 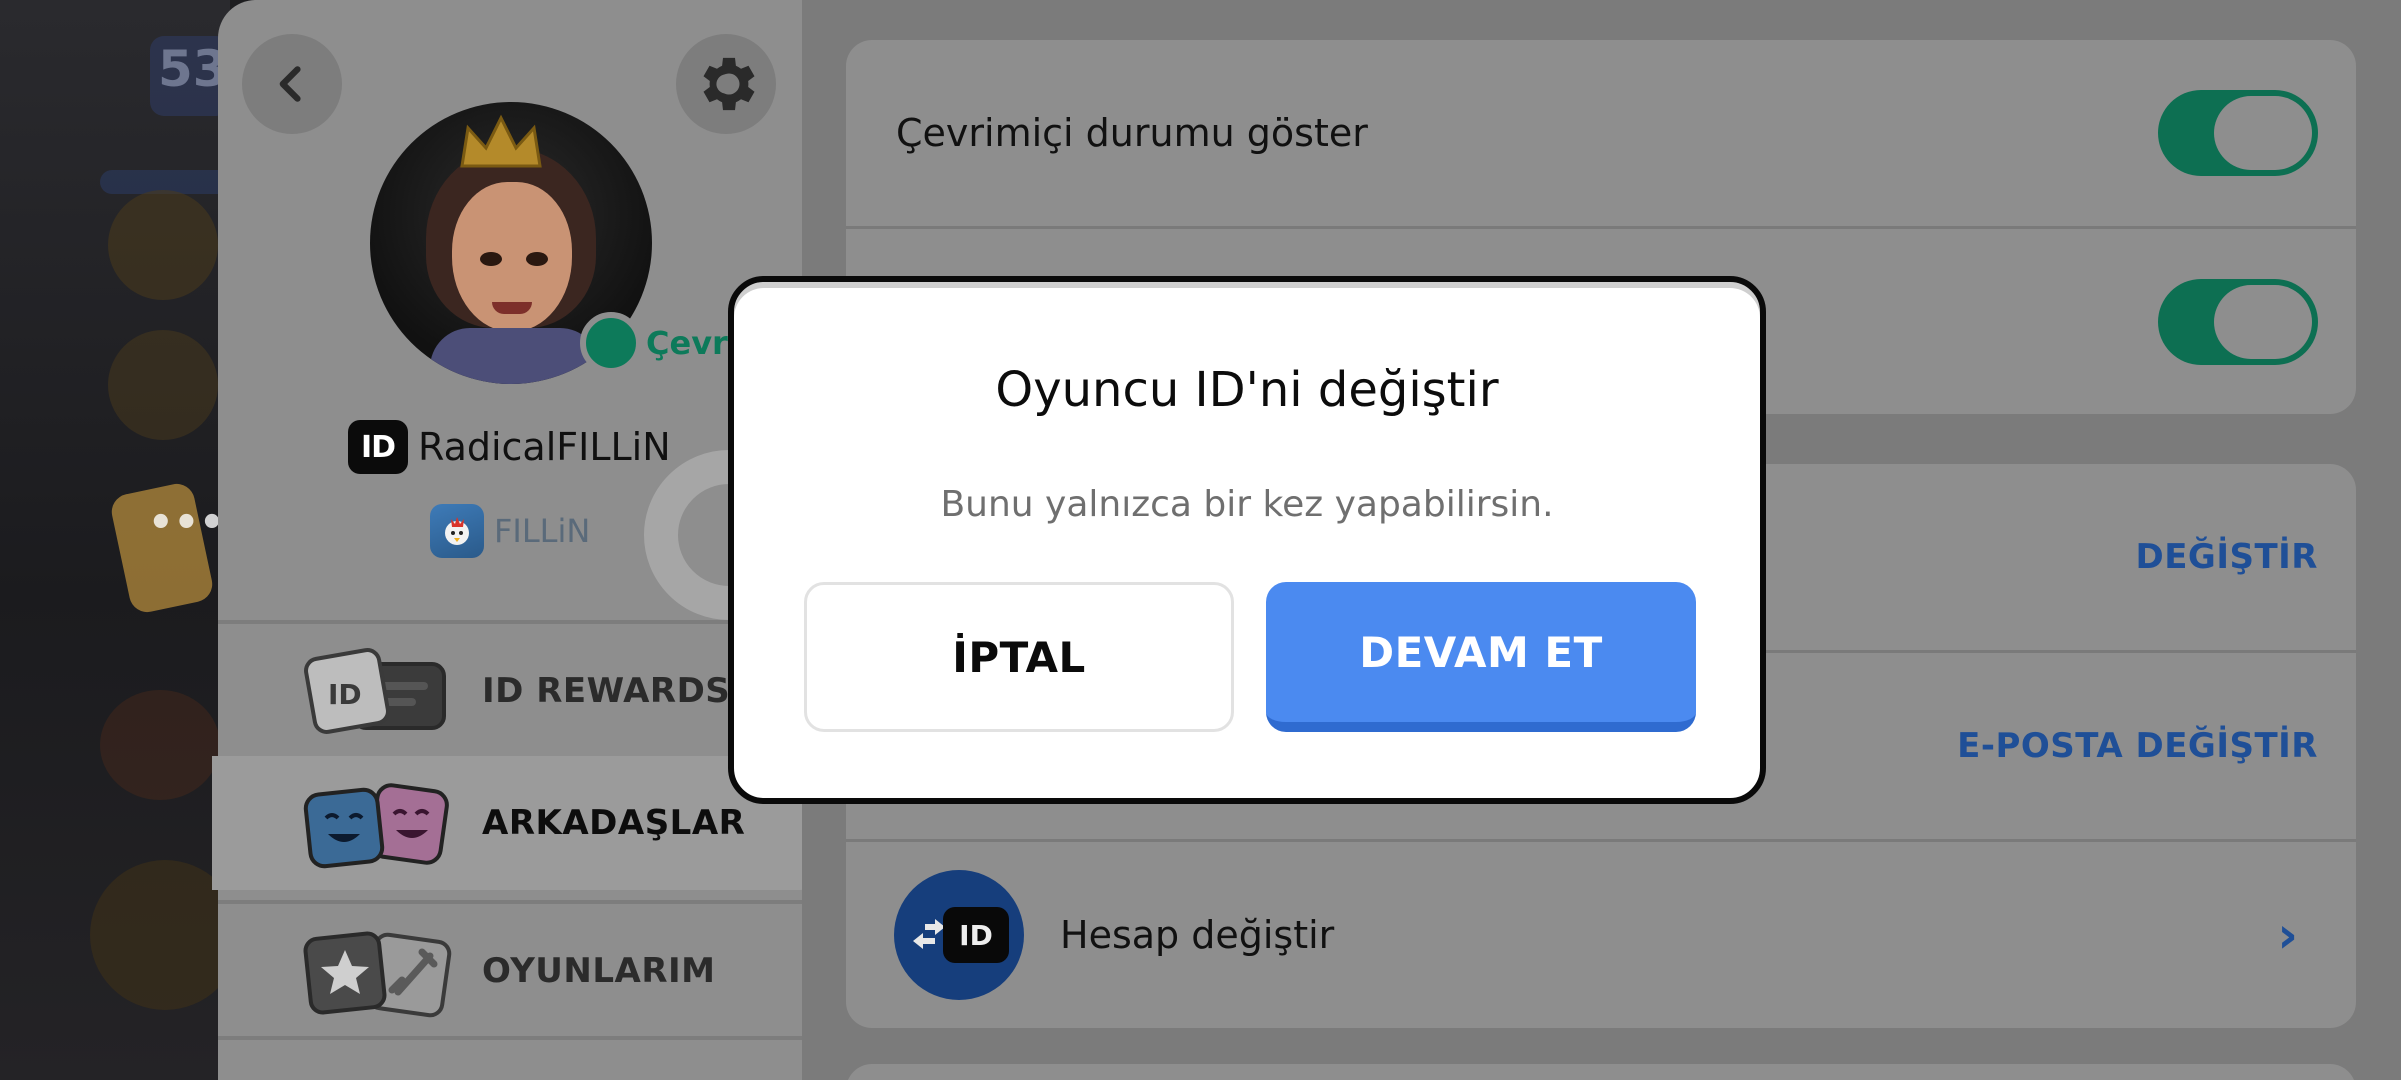 What do you see at coordinates (375, 691) in the screenshot?
I see `id-cards-icon: ID` at bounding box center [375, 691].